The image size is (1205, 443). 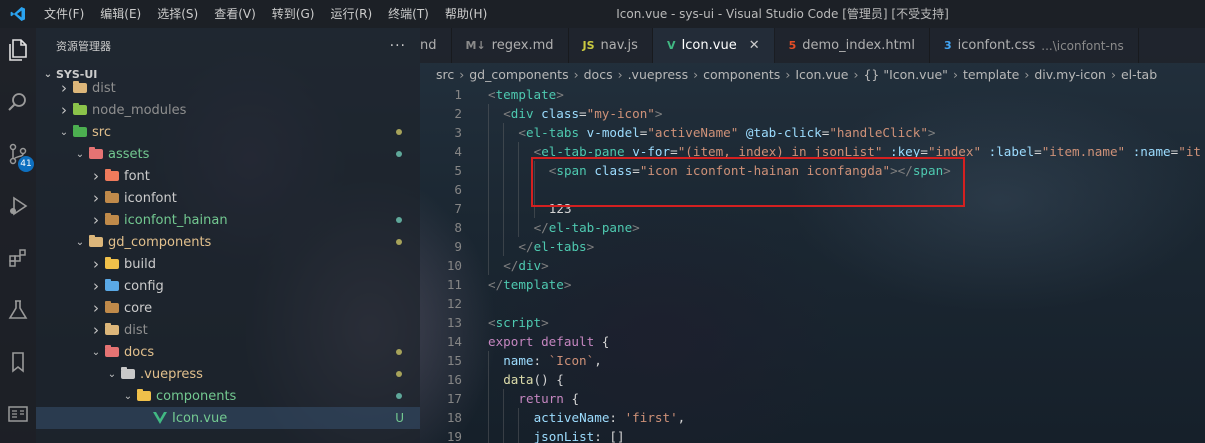 What do you see at coordinates (598, 74) in the screenshot?
I see `breadcrumb-item: docs` at bounding box center [598, 74].